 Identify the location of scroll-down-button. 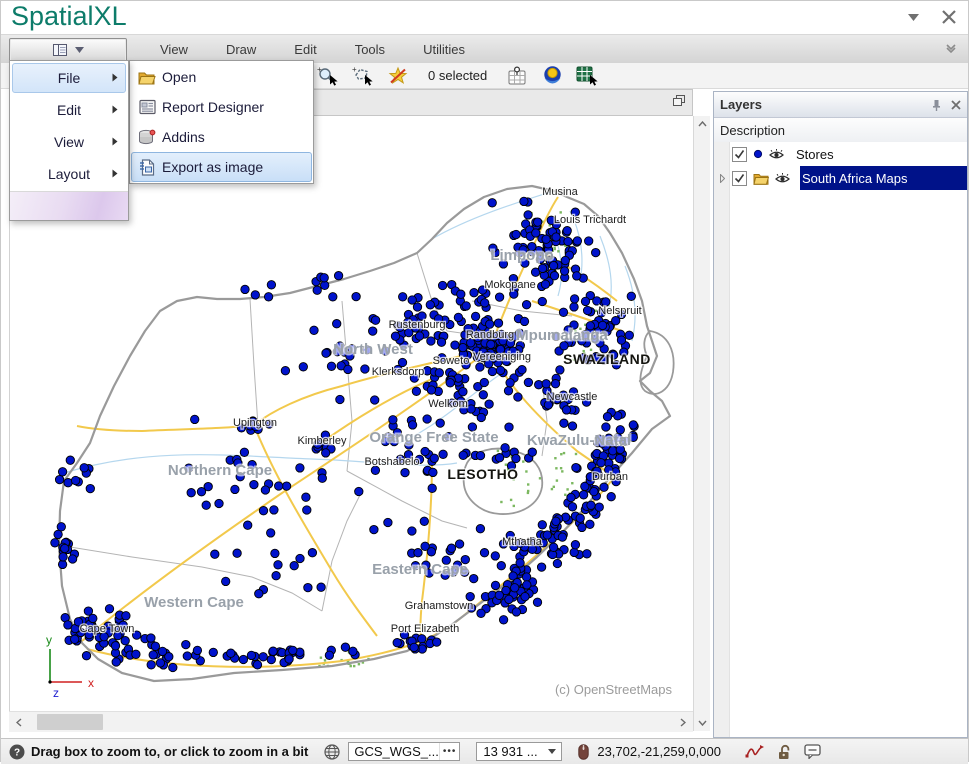
(702, 723).